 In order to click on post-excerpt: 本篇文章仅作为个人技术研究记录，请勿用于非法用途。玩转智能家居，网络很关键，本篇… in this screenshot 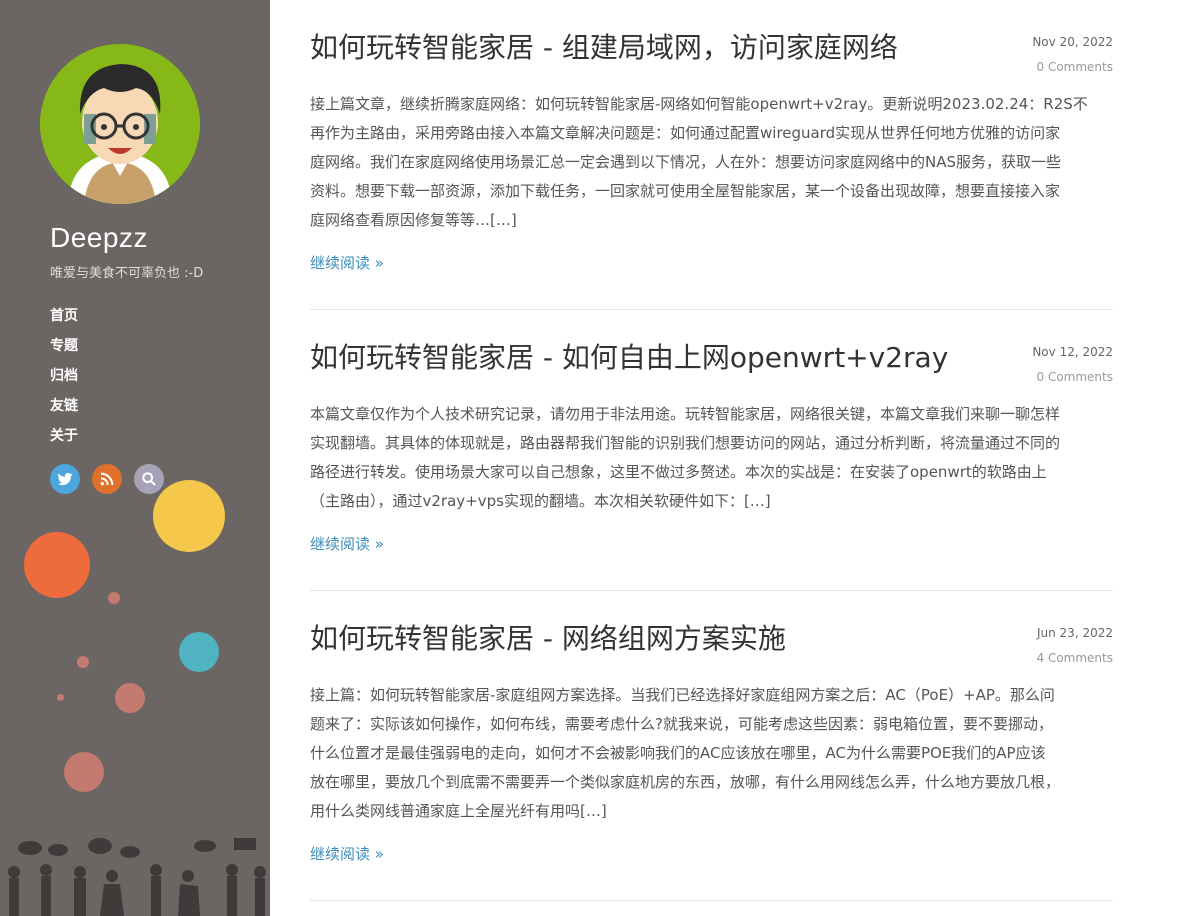, I will do `click(711, 458)`.